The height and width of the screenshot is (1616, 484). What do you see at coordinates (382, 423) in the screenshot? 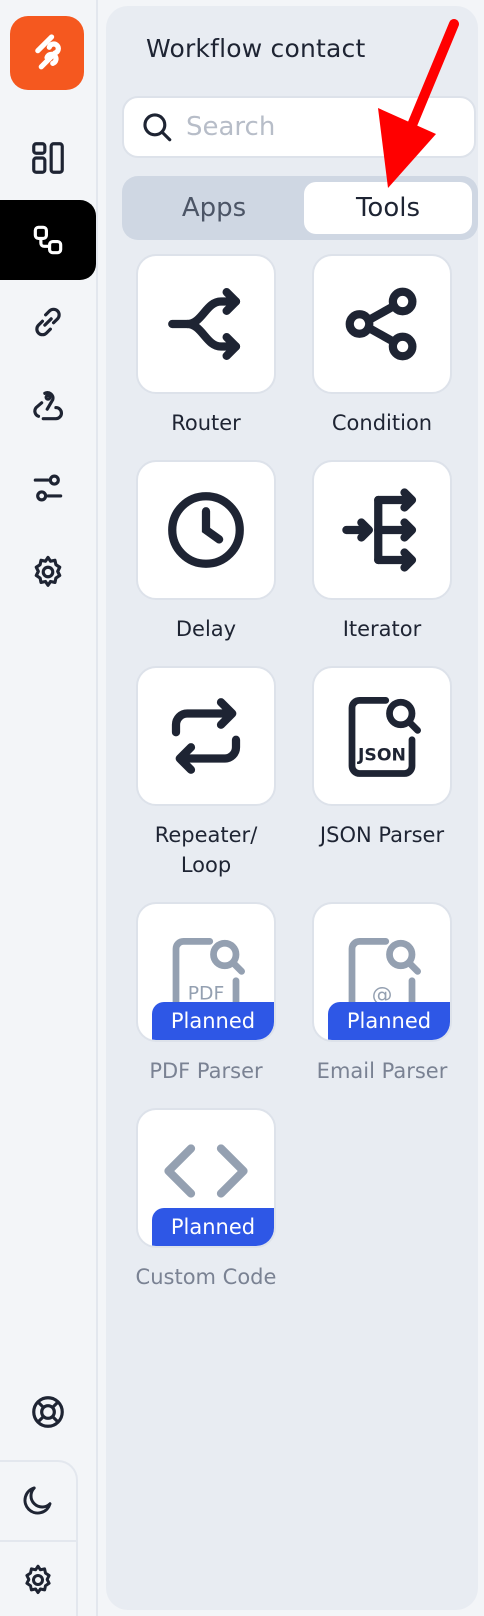
I see `tool-label: Condition` at bounding box center [382, 423].